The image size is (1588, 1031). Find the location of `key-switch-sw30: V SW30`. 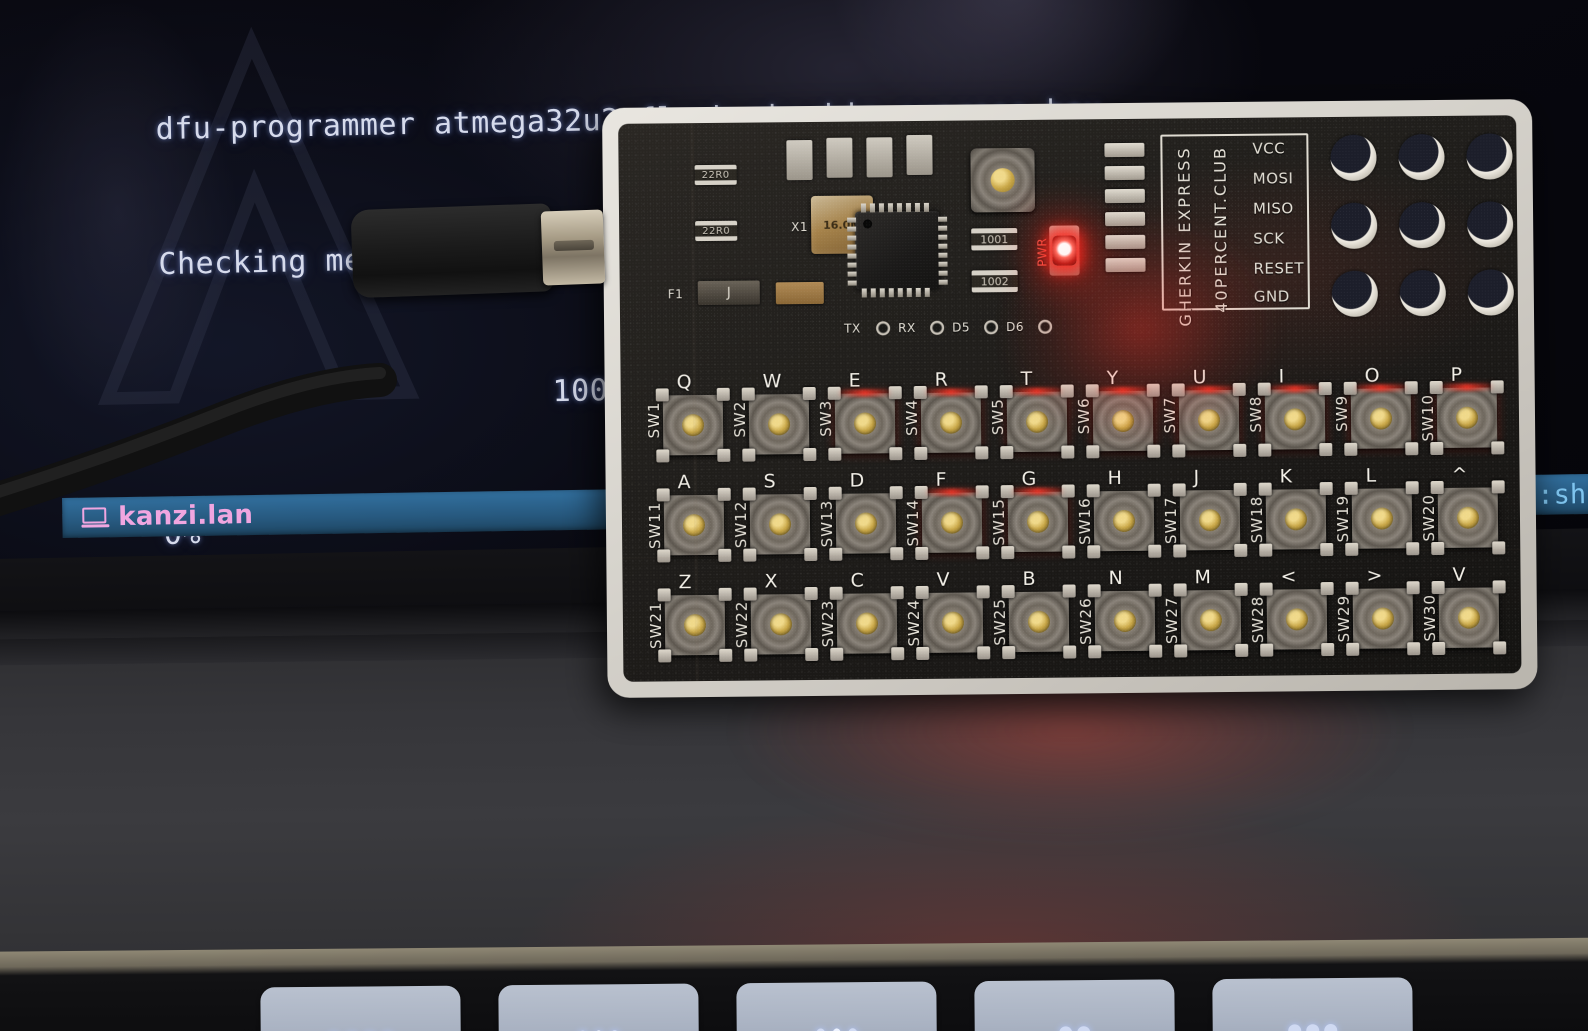

key-switch-sw30: V SW30 is located at coordinates (1461, 613).